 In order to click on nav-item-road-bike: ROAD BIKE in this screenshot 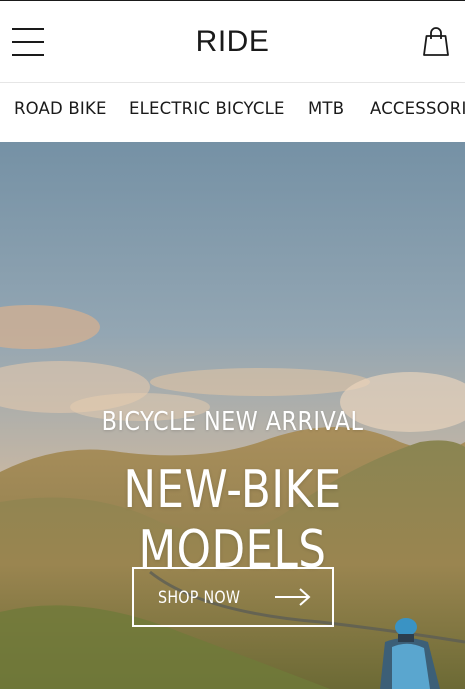, I will do `click(60, 108)`.